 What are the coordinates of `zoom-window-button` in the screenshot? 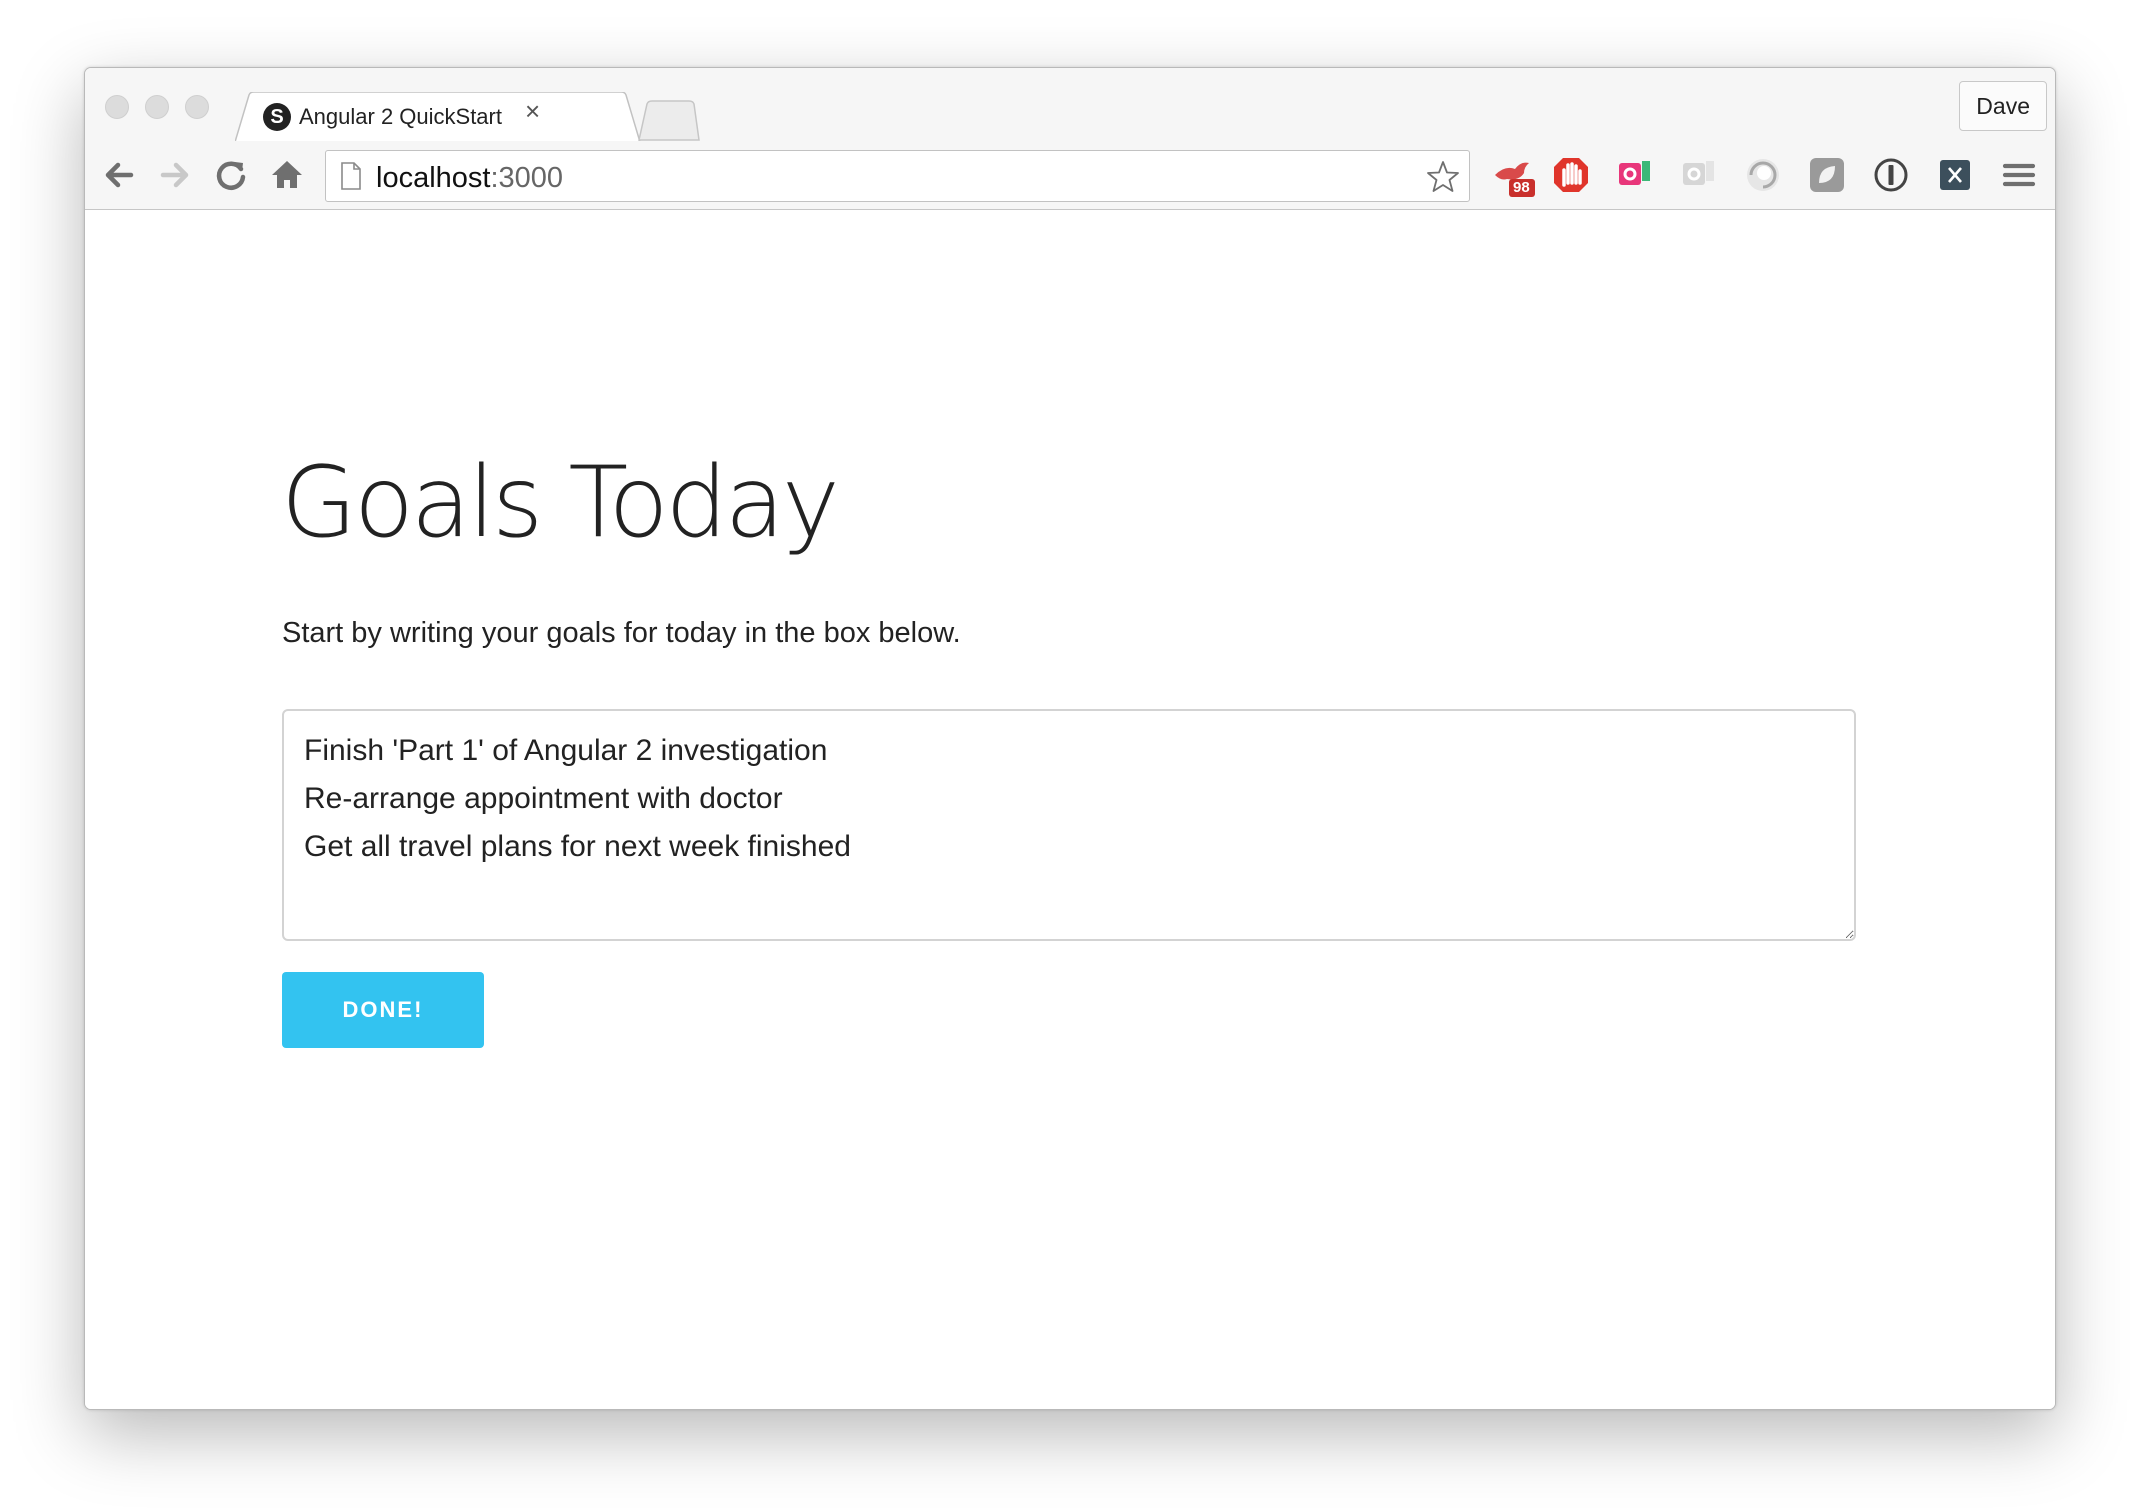 It's located at (197, 107).